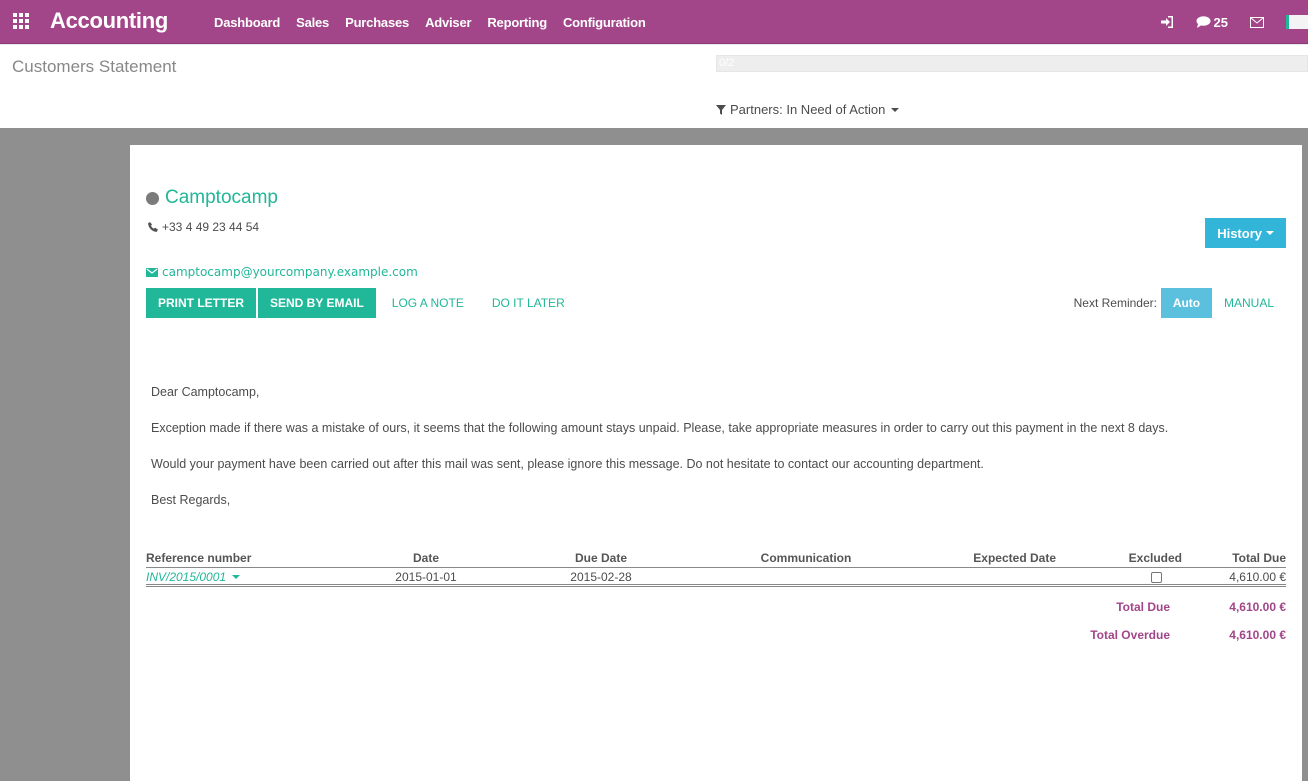  I want to click on filter-dropdown: Partners: In Need of Action, so click(808, 109).